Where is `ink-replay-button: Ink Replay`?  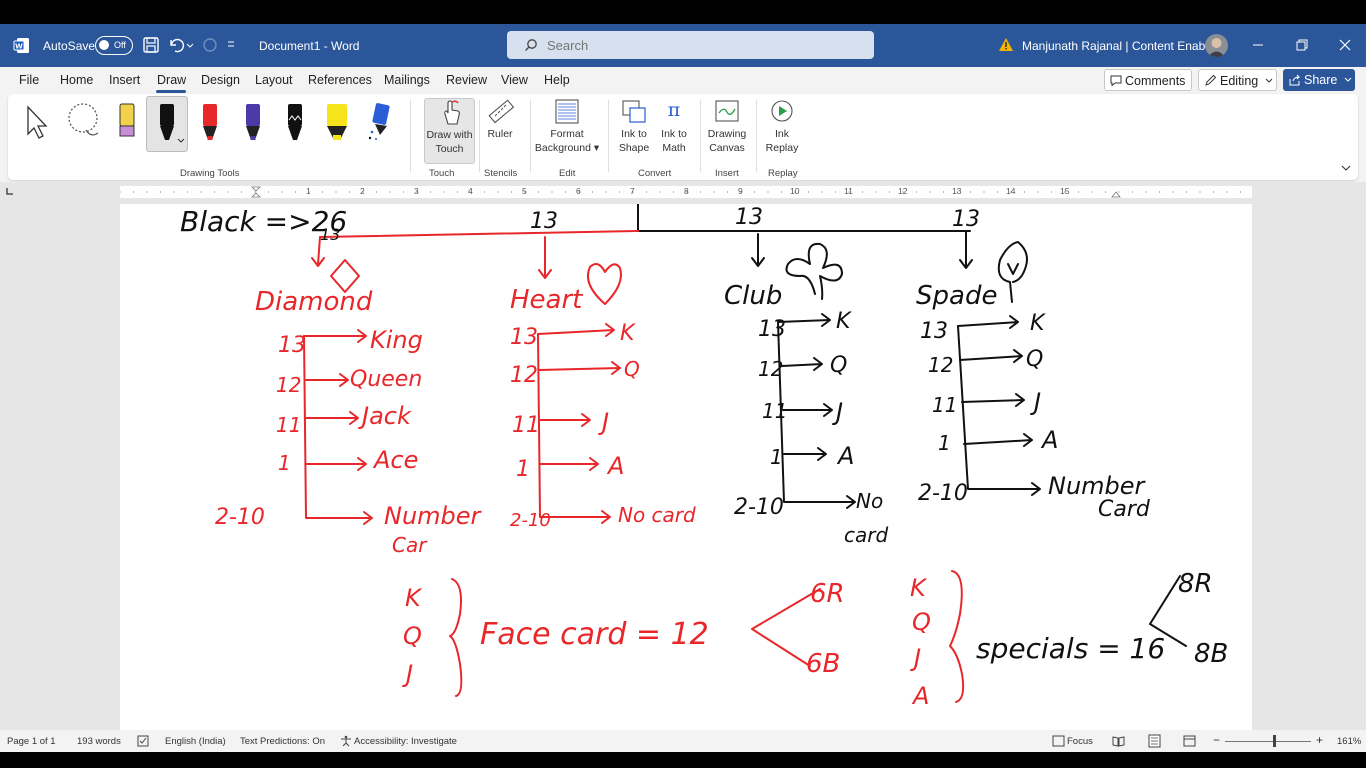
ink-replay-button: Ink Replay is located at coordinates (782, 126).